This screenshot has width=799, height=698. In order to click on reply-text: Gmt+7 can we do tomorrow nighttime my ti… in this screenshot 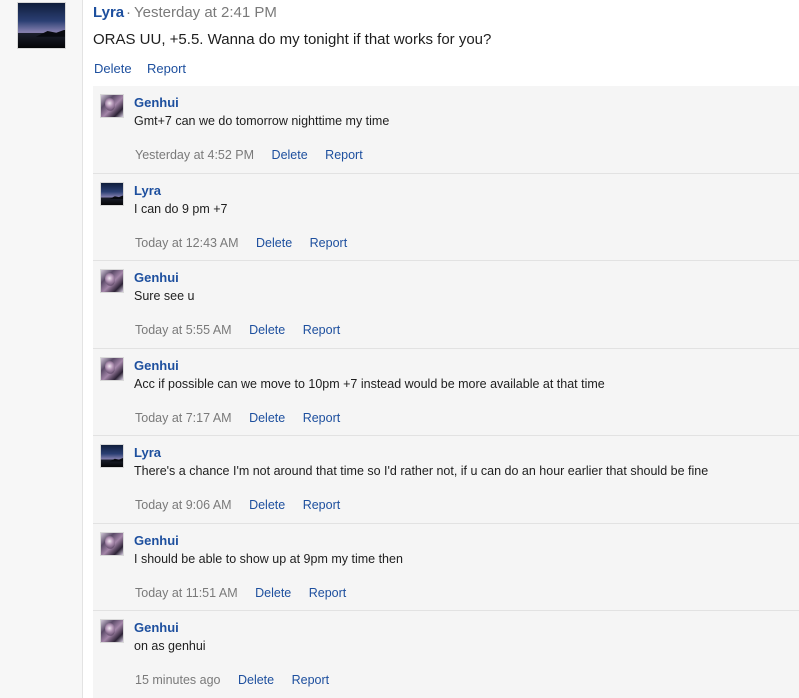, I will do `click(262, 121)`.